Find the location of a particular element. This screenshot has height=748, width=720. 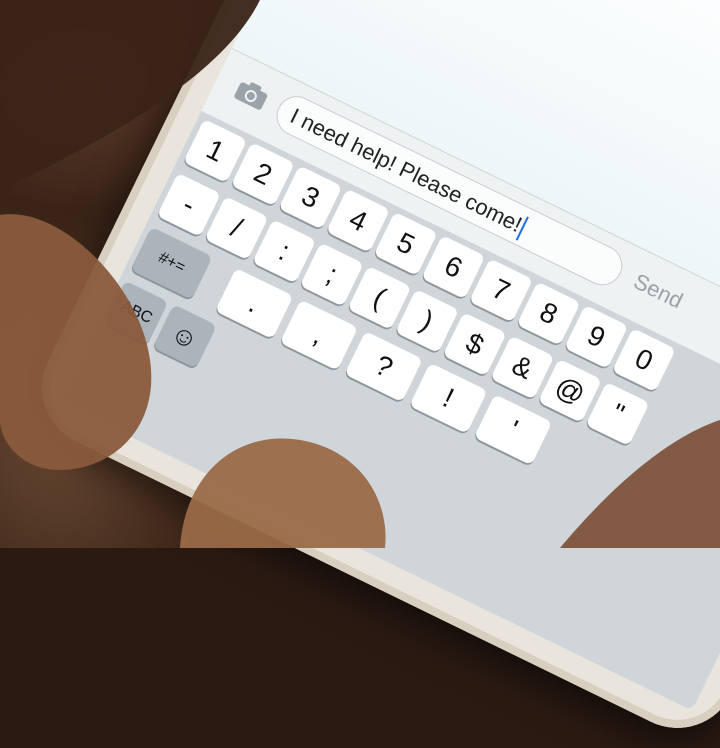

right-palm is located at coordinates (640, 484).